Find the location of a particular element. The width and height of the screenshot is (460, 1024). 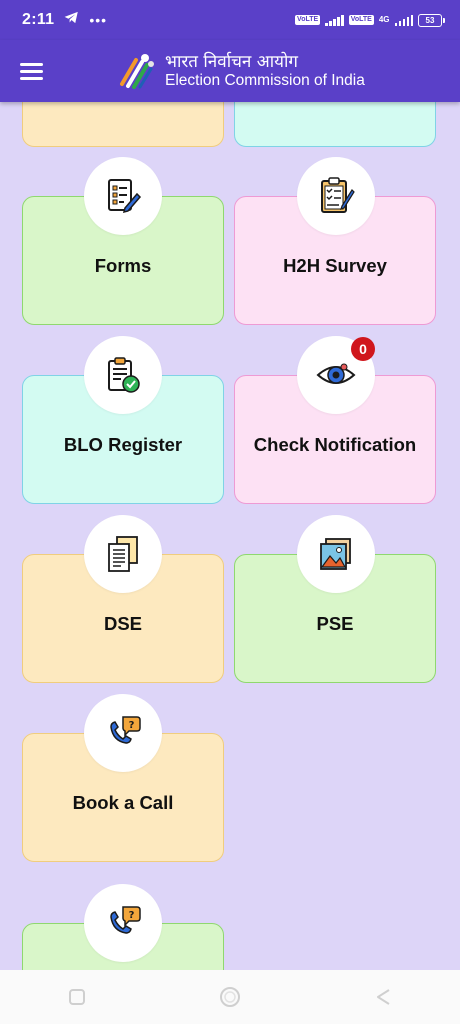

book-call-icon-bubble: ? is located at coordinates (123, 733).